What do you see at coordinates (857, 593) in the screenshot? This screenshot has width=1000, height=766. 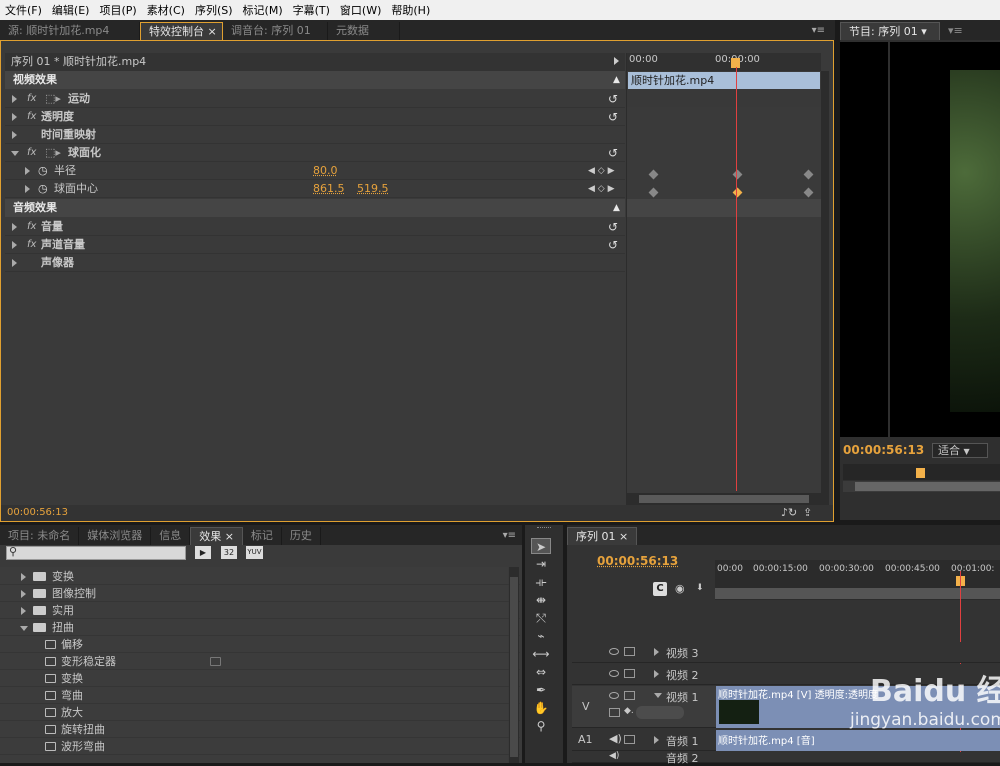 I see `work-area-bar` at bounding box center [857, 593].